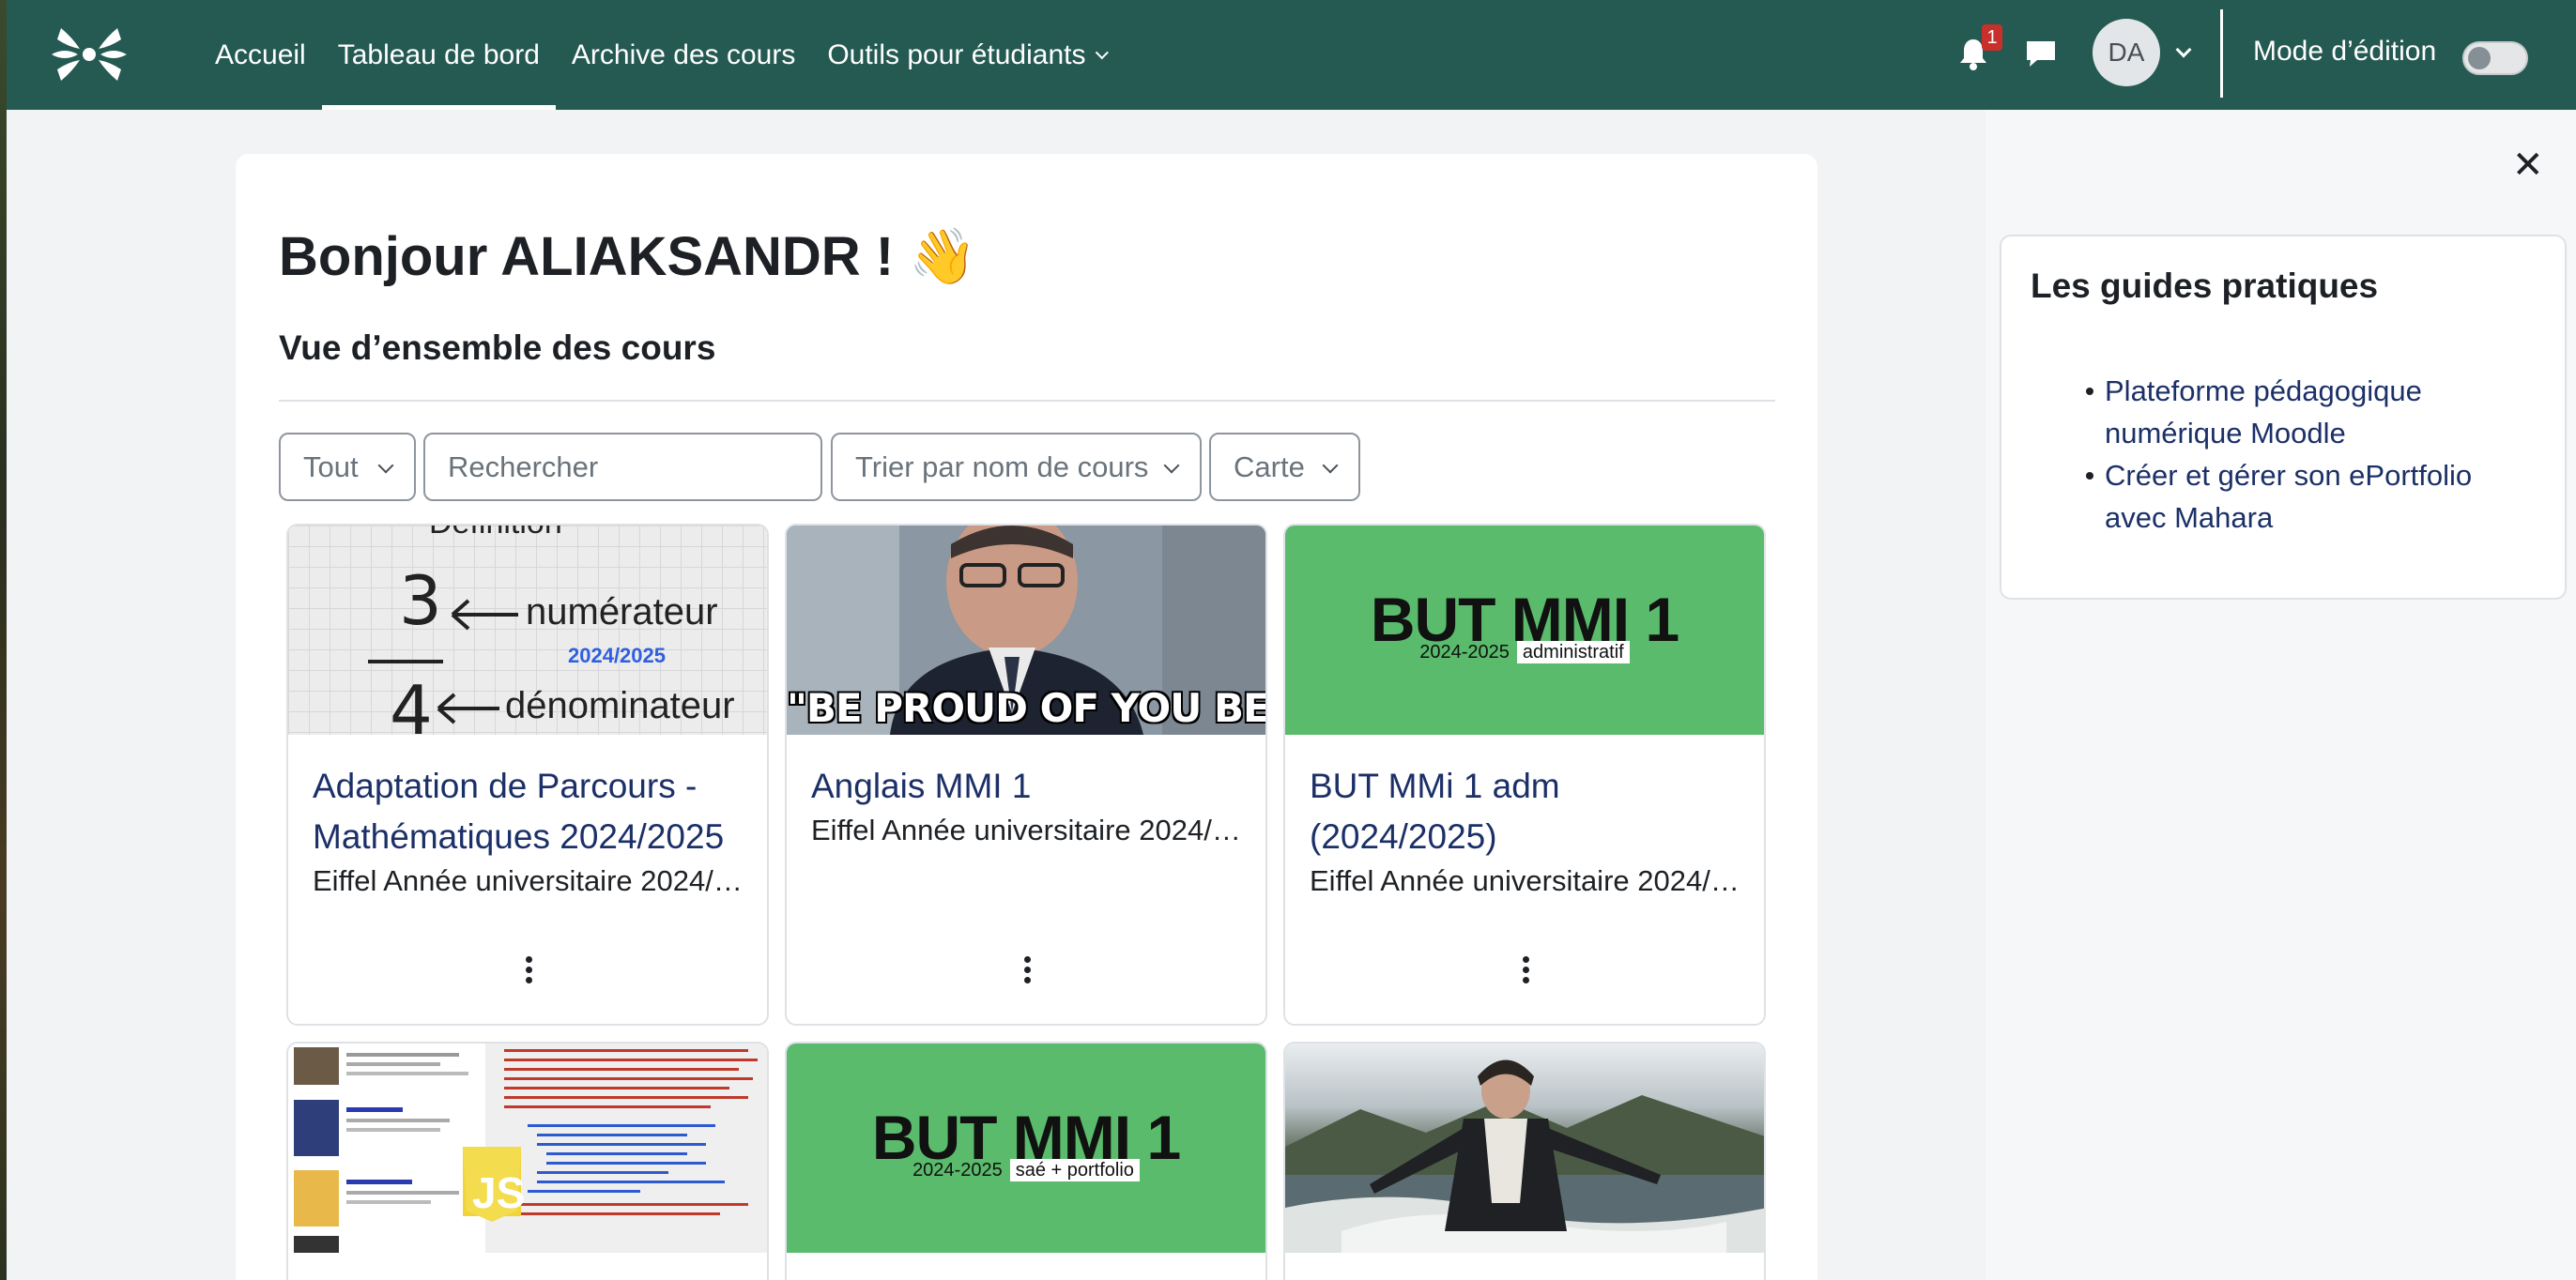 The width and height of the screenshot is (2576, 1280). I want to click on course-card: BUT MMI 1 2024-2025 saé + portfolio, so click(1026, 1161).